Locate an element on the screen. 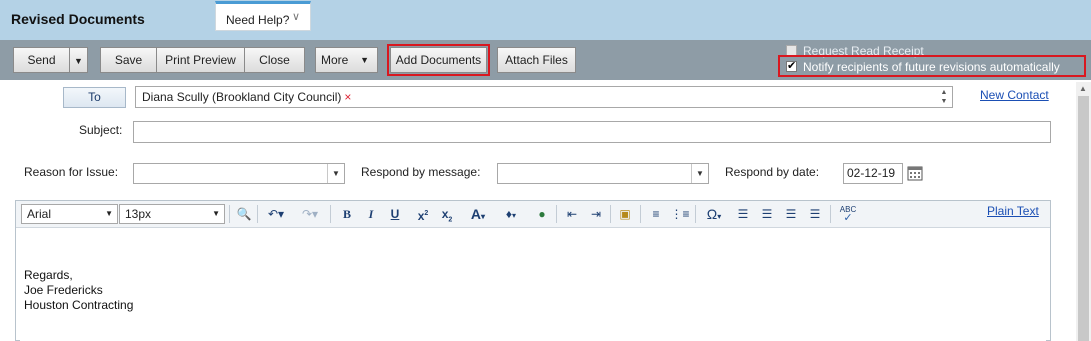 The width and height of the screenshot is (1091, 341). request-read-receipt-checkbox is located at coordinates (791, 50).